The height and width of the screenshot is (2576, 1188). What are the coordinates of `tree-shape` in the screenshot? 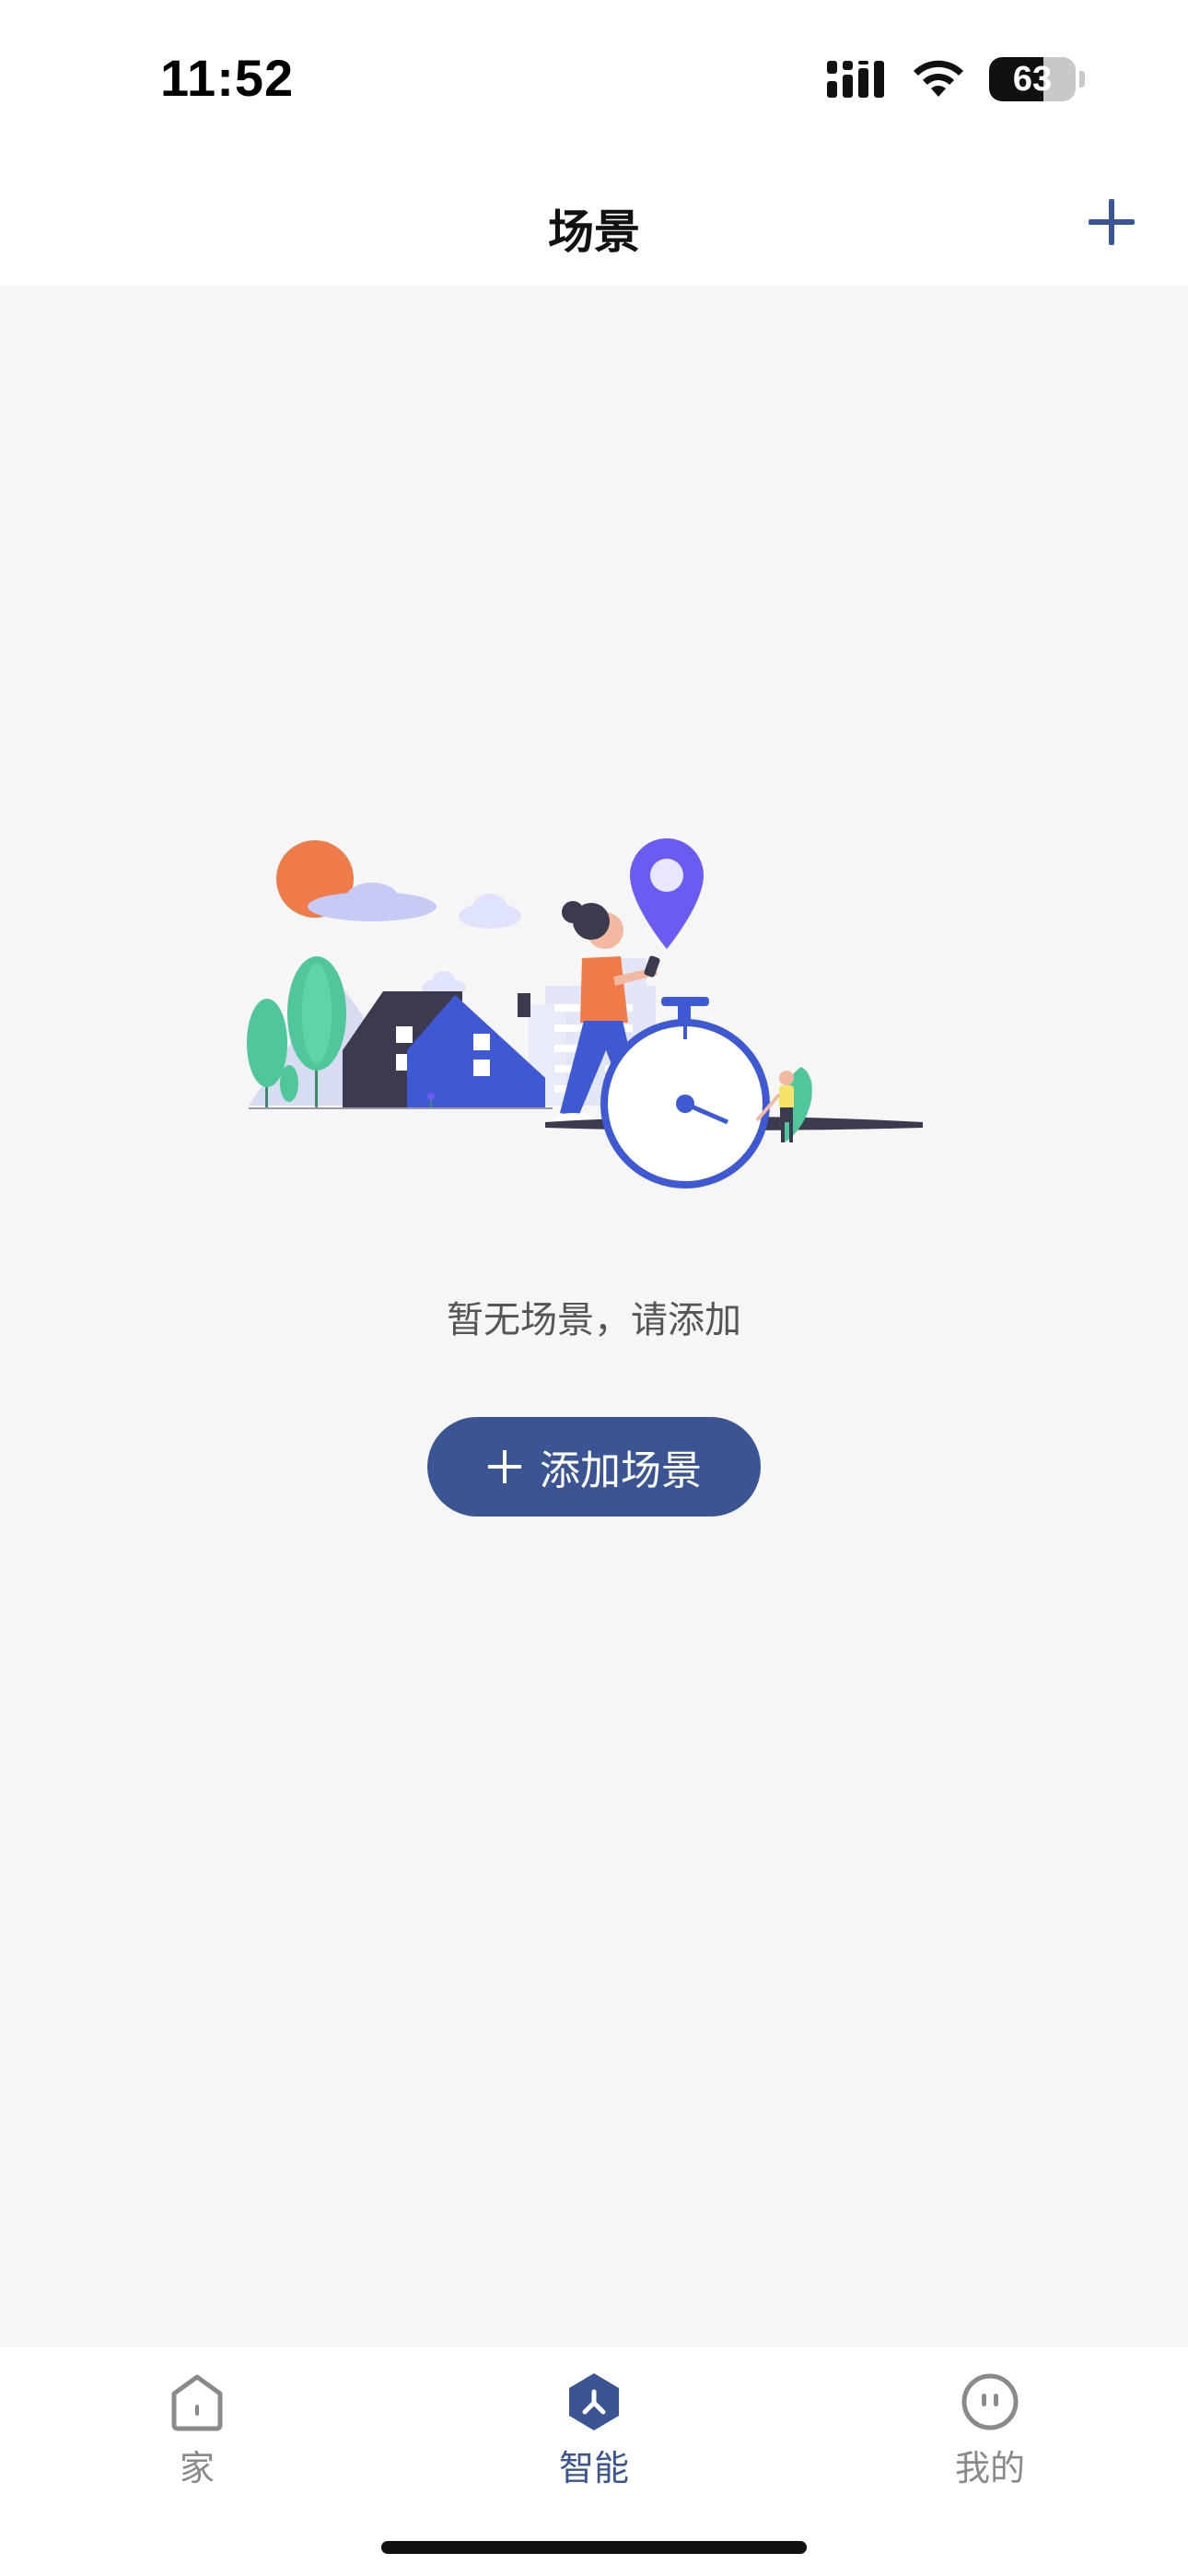 It's located at (267, 1043).